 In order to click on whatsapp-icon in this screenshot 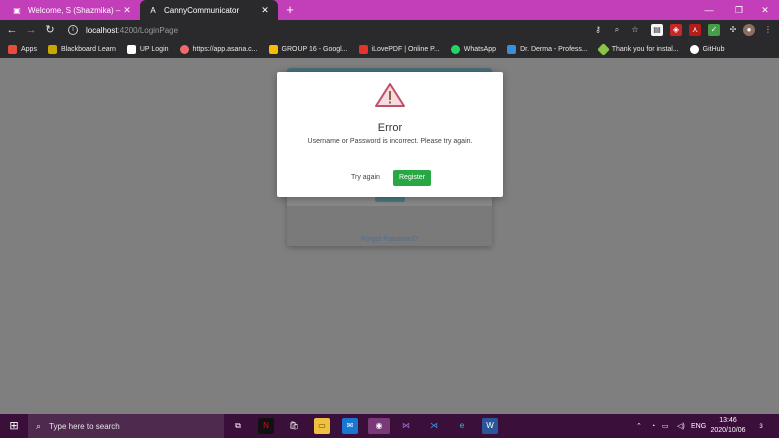, I will do `click(455, 49)`.